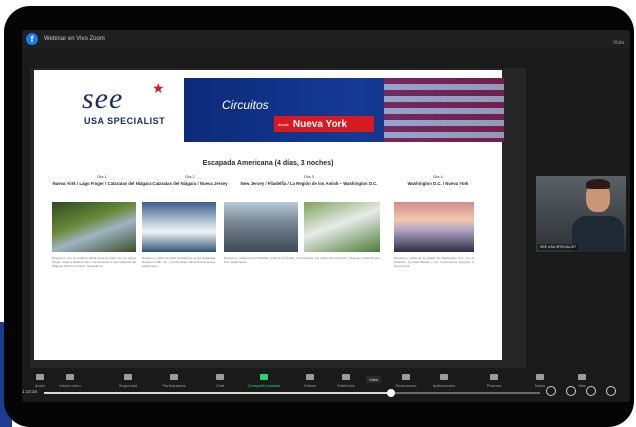 The width and height of the screenshot is (636, 427). Describe the element at coordinates (218, 393) in the screenshot. I see `progress-fill` at that location.